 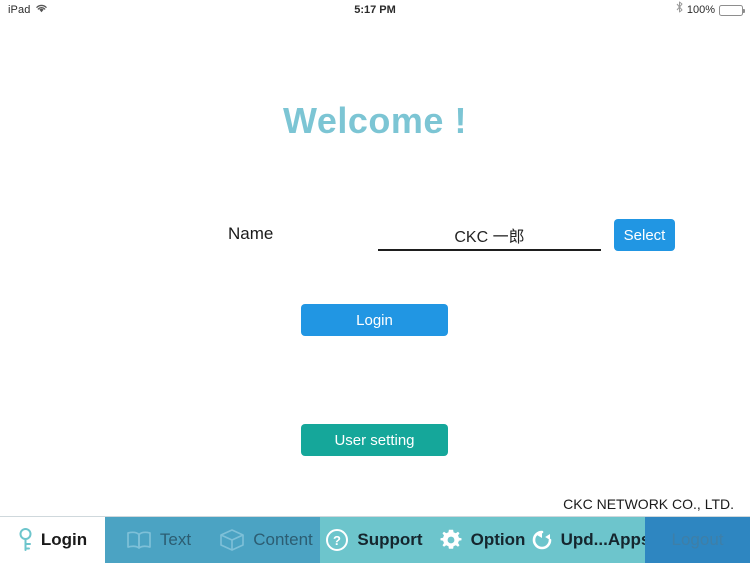 I want to click on status-bar: iPad 5:17 PM 100%, so click(x=375, y=10).